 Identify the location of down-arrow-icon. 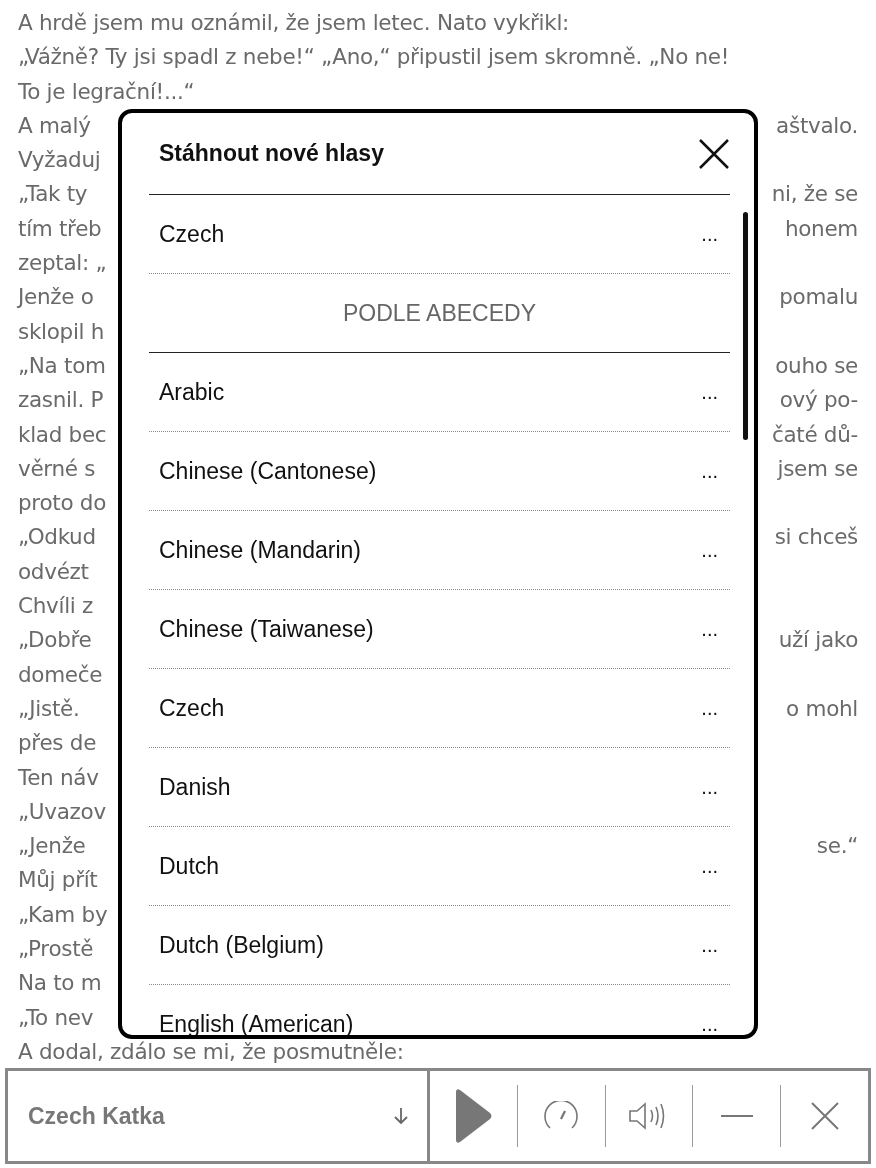
(401, 1116).